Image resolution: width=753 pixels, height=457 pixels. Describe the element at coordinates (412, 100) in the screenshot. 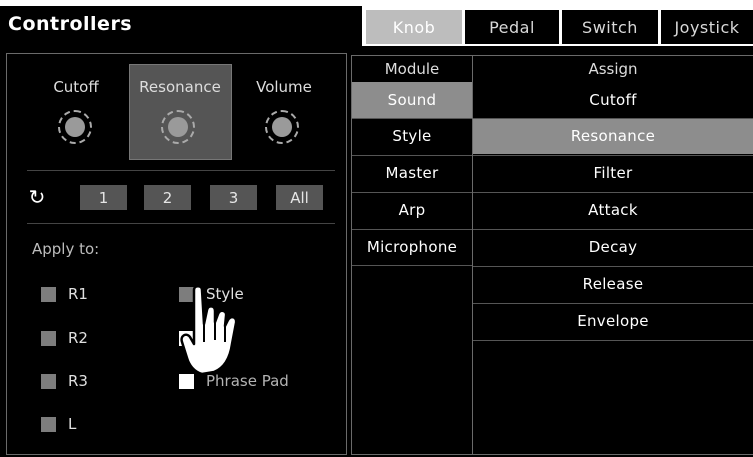

I see `module-item-sound: Sound` at that location.